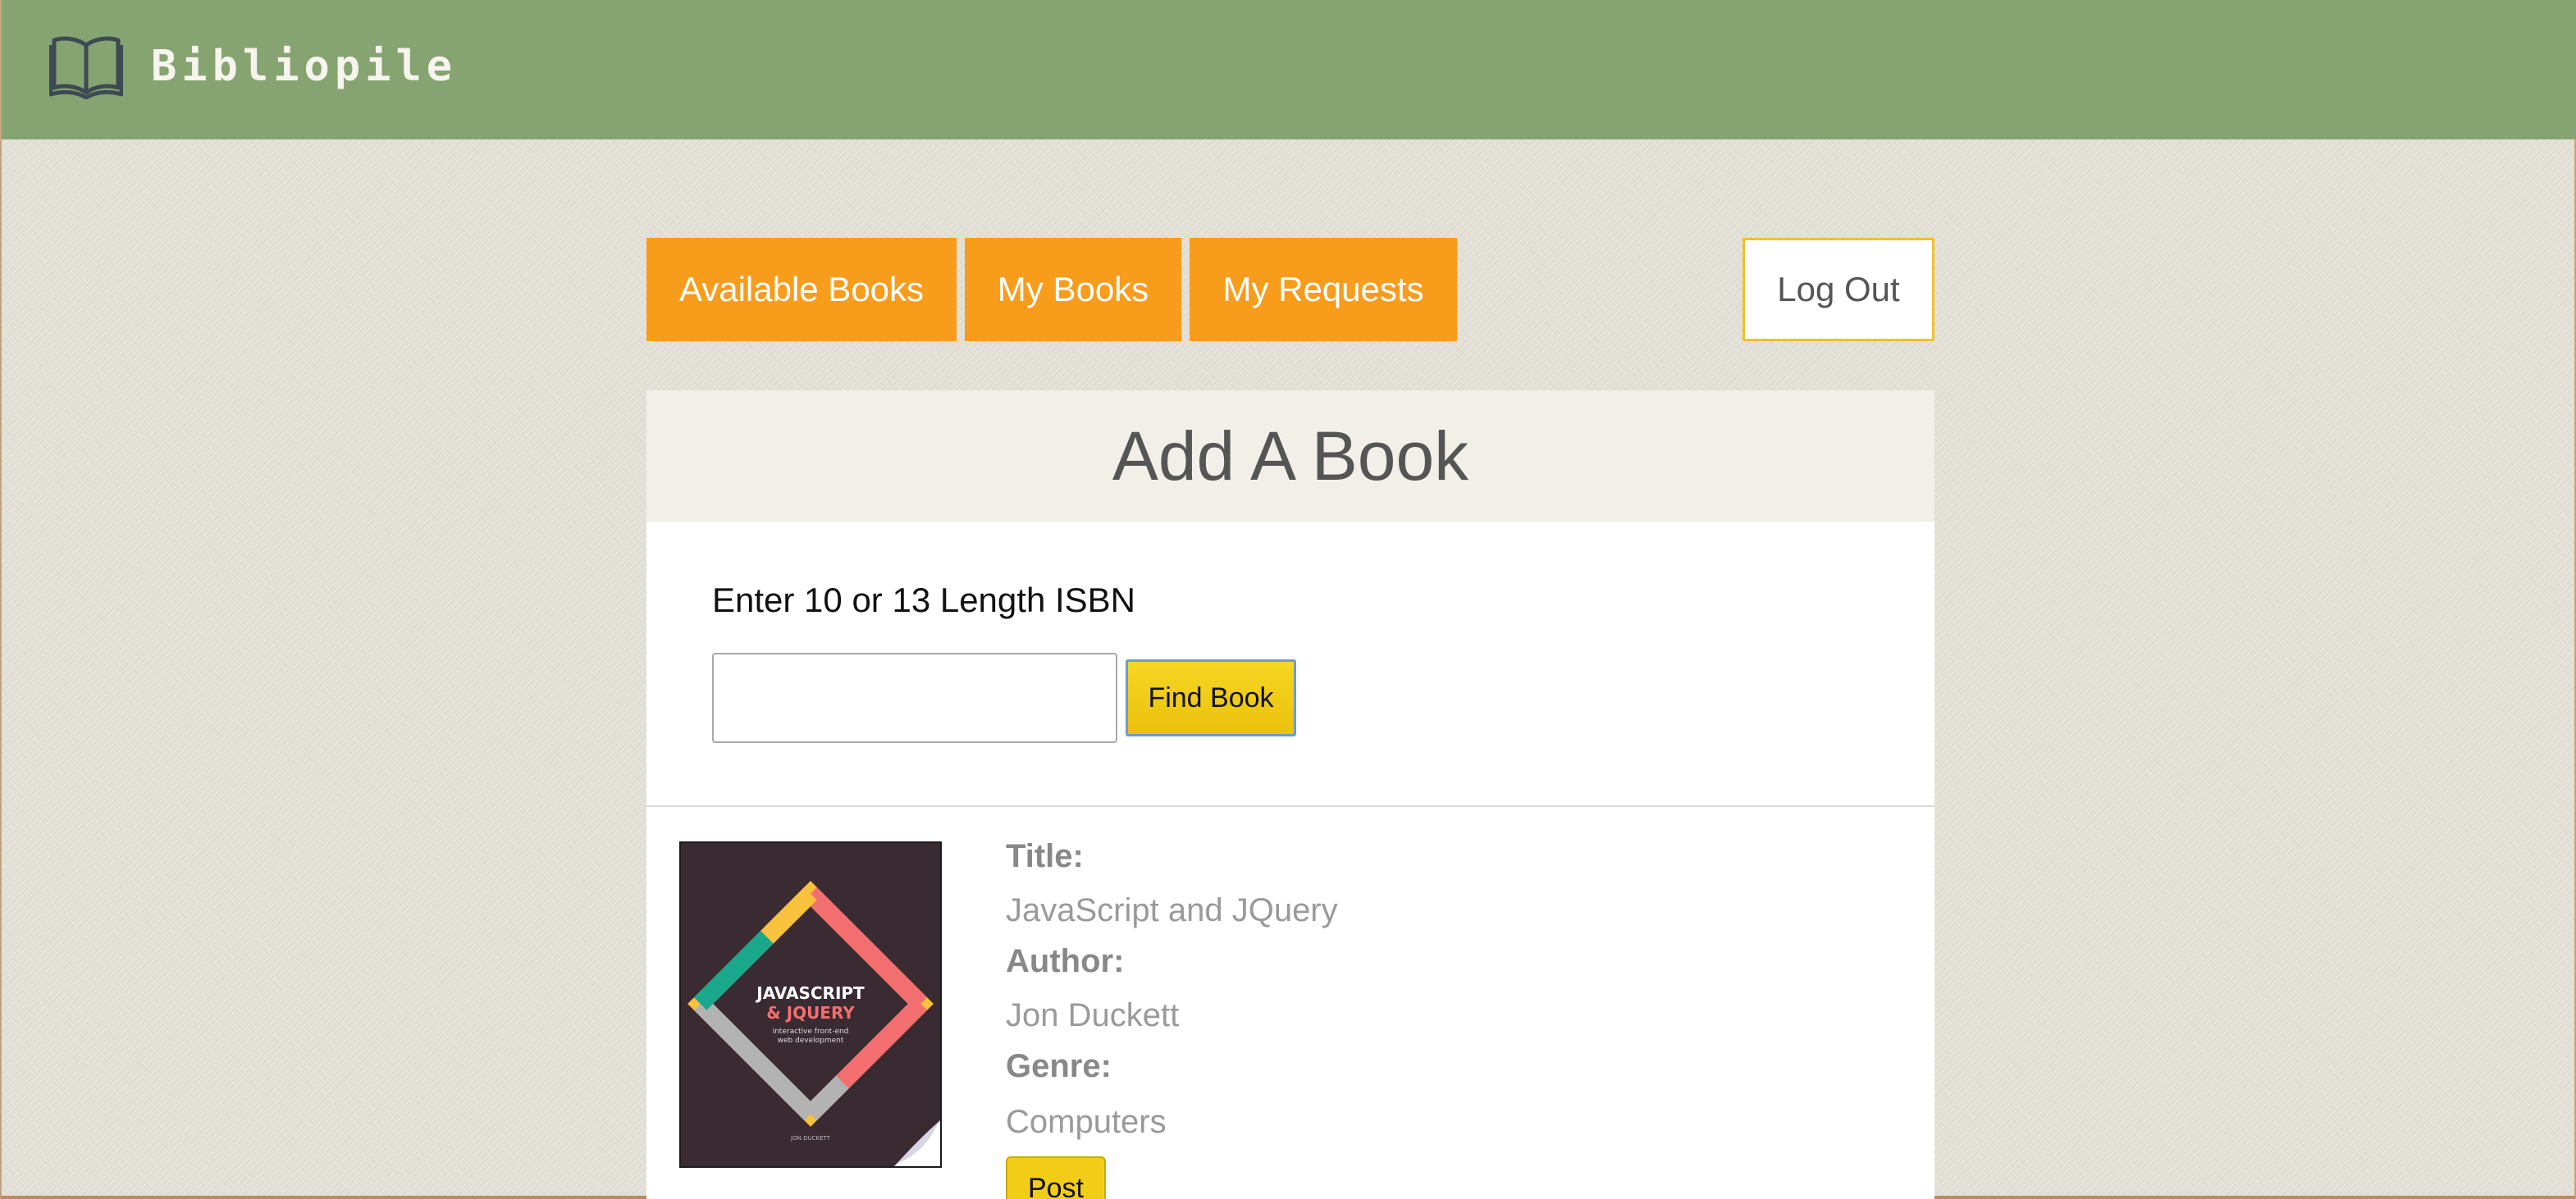  I want to click on post-button: Post, so click(1056, 1177).